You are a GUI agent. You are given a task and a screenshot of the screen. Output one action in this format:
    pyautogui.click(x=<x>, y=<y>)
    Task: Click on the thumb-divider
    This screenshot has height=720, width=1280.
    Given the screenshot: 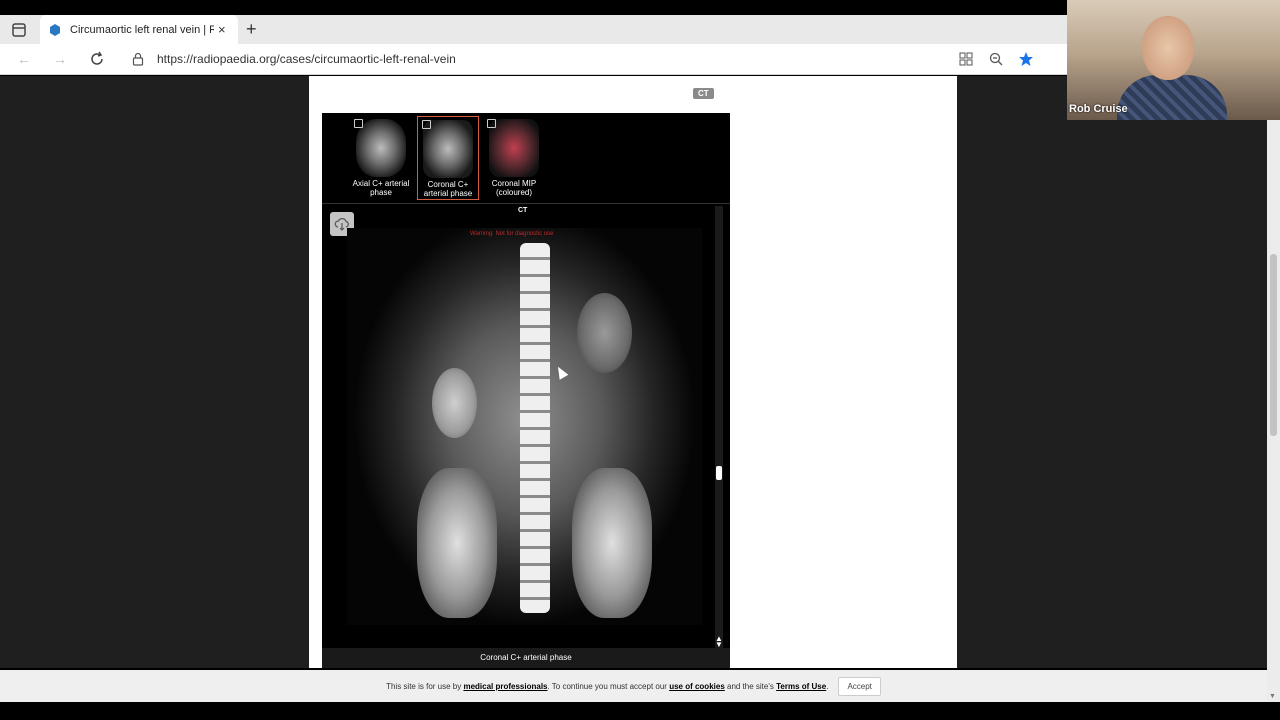 What is the action you would take?
    pyautogui.click(x=526, y=203)
    